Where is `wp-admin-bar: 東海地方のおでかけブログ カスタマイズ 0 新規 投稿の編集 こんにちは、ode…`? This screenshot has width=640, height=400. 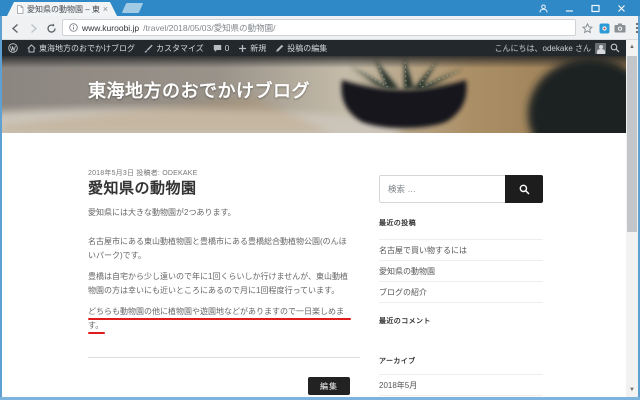
wp-admin-bar: 東海地方のおでかけブログ カスタマイズ 0 新規 投稿の編集 こんにちは、ode… is located at coordinates (314, 48).